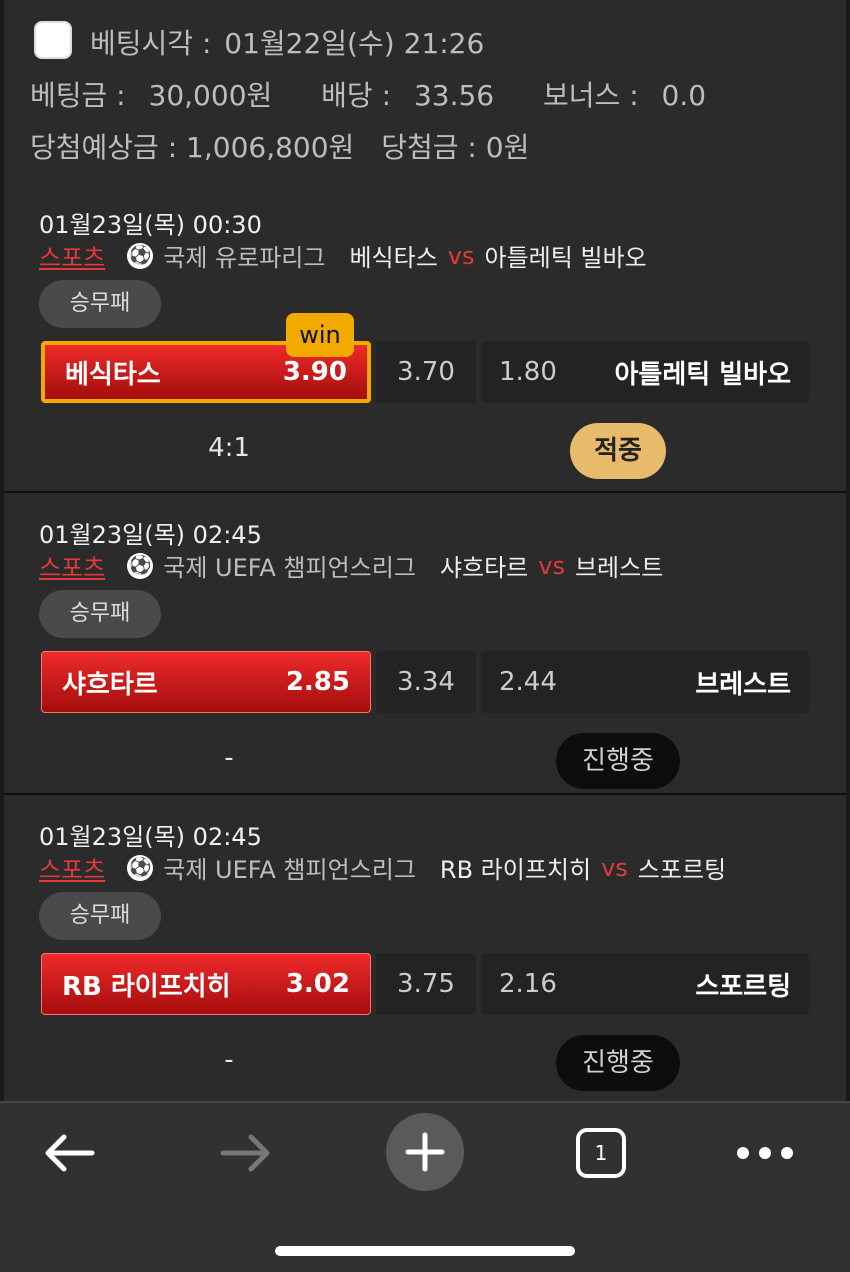 The image size is (850, 1272). I want to click on draw-odds-button: 3.70, so click(426, 372).